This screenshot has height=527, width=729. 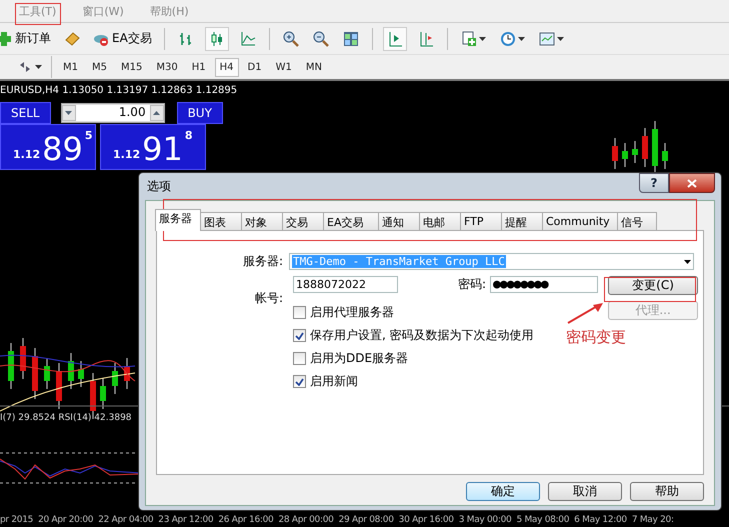 I want to click on server-label: 服务器:, so click(x=263, y=261).